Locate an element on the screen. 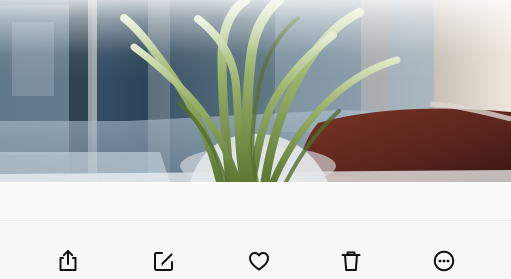 The image size is (511, 279). share-icon is located at coordinates (68, 260).